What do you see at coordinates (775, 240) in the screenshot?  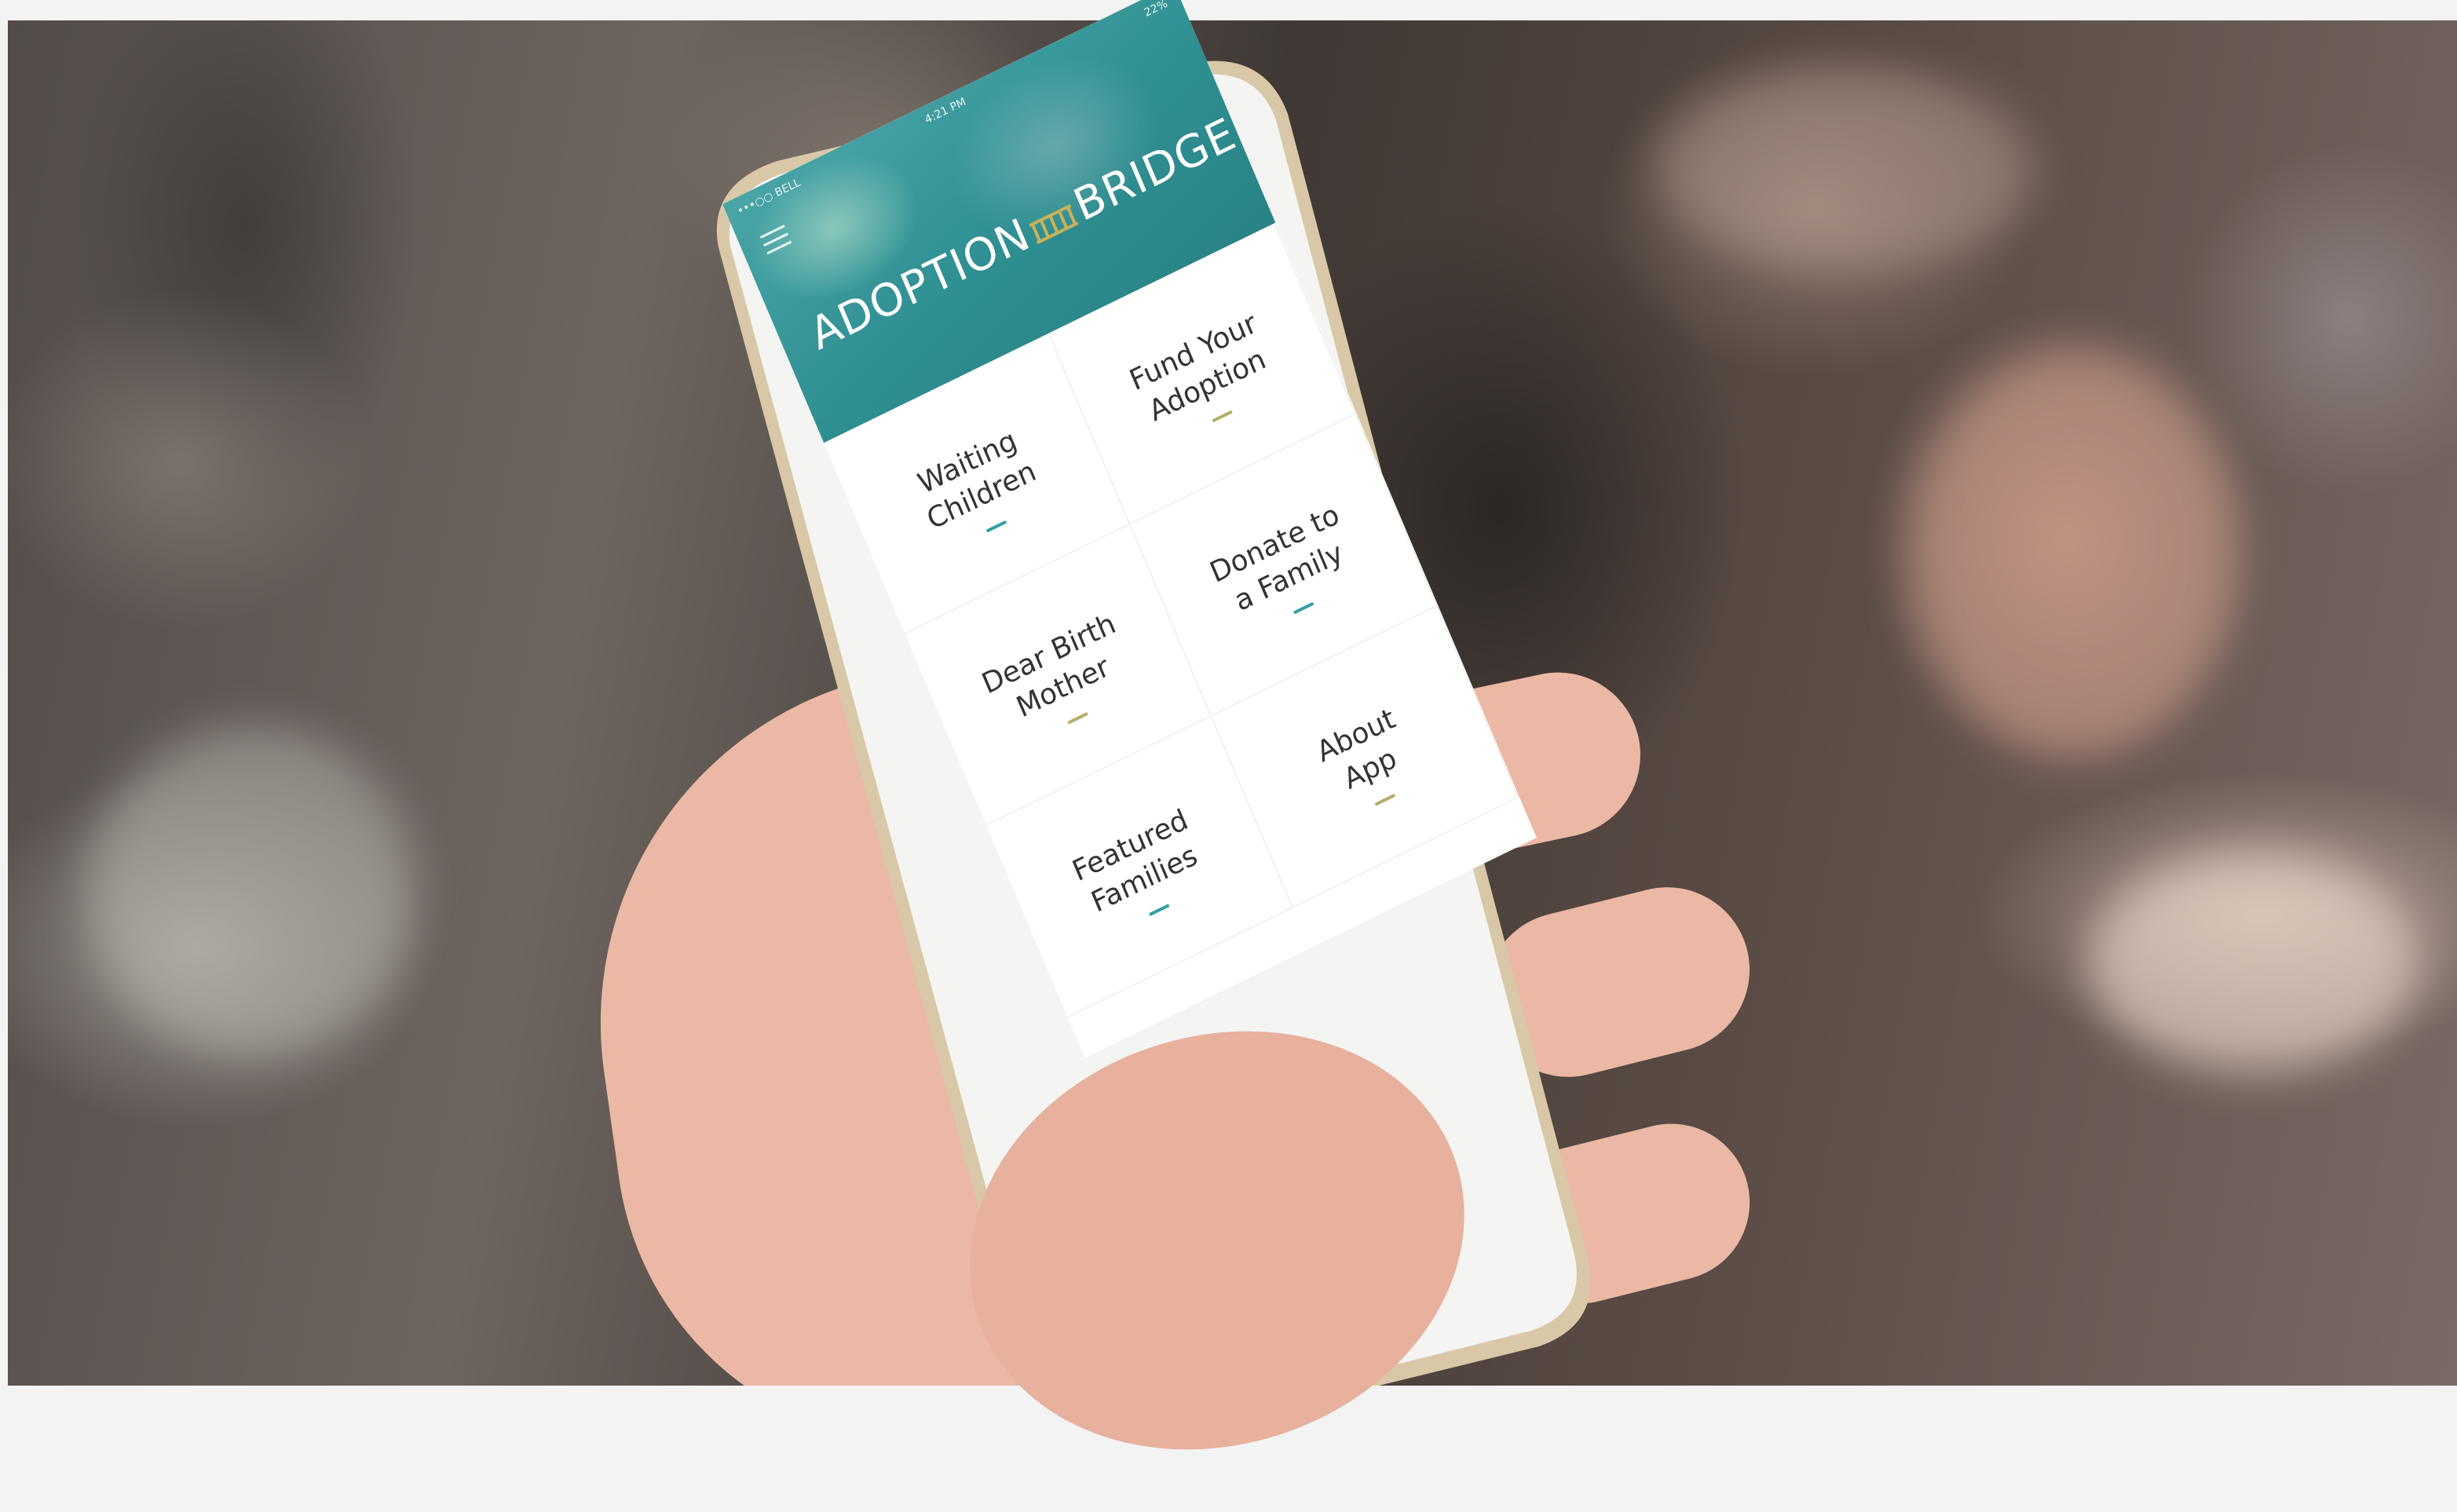 I see `hamburger-icon` at bounding box center [775, 240].